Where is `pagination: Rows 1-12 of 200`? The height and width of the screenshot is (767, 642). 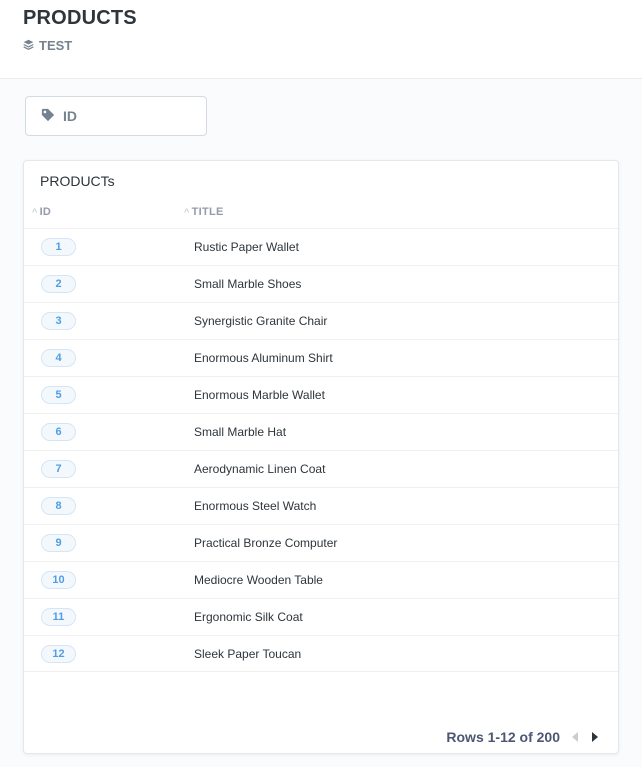 pagination: Rows 1-12 of 200 is located at coordinates (524, 737).